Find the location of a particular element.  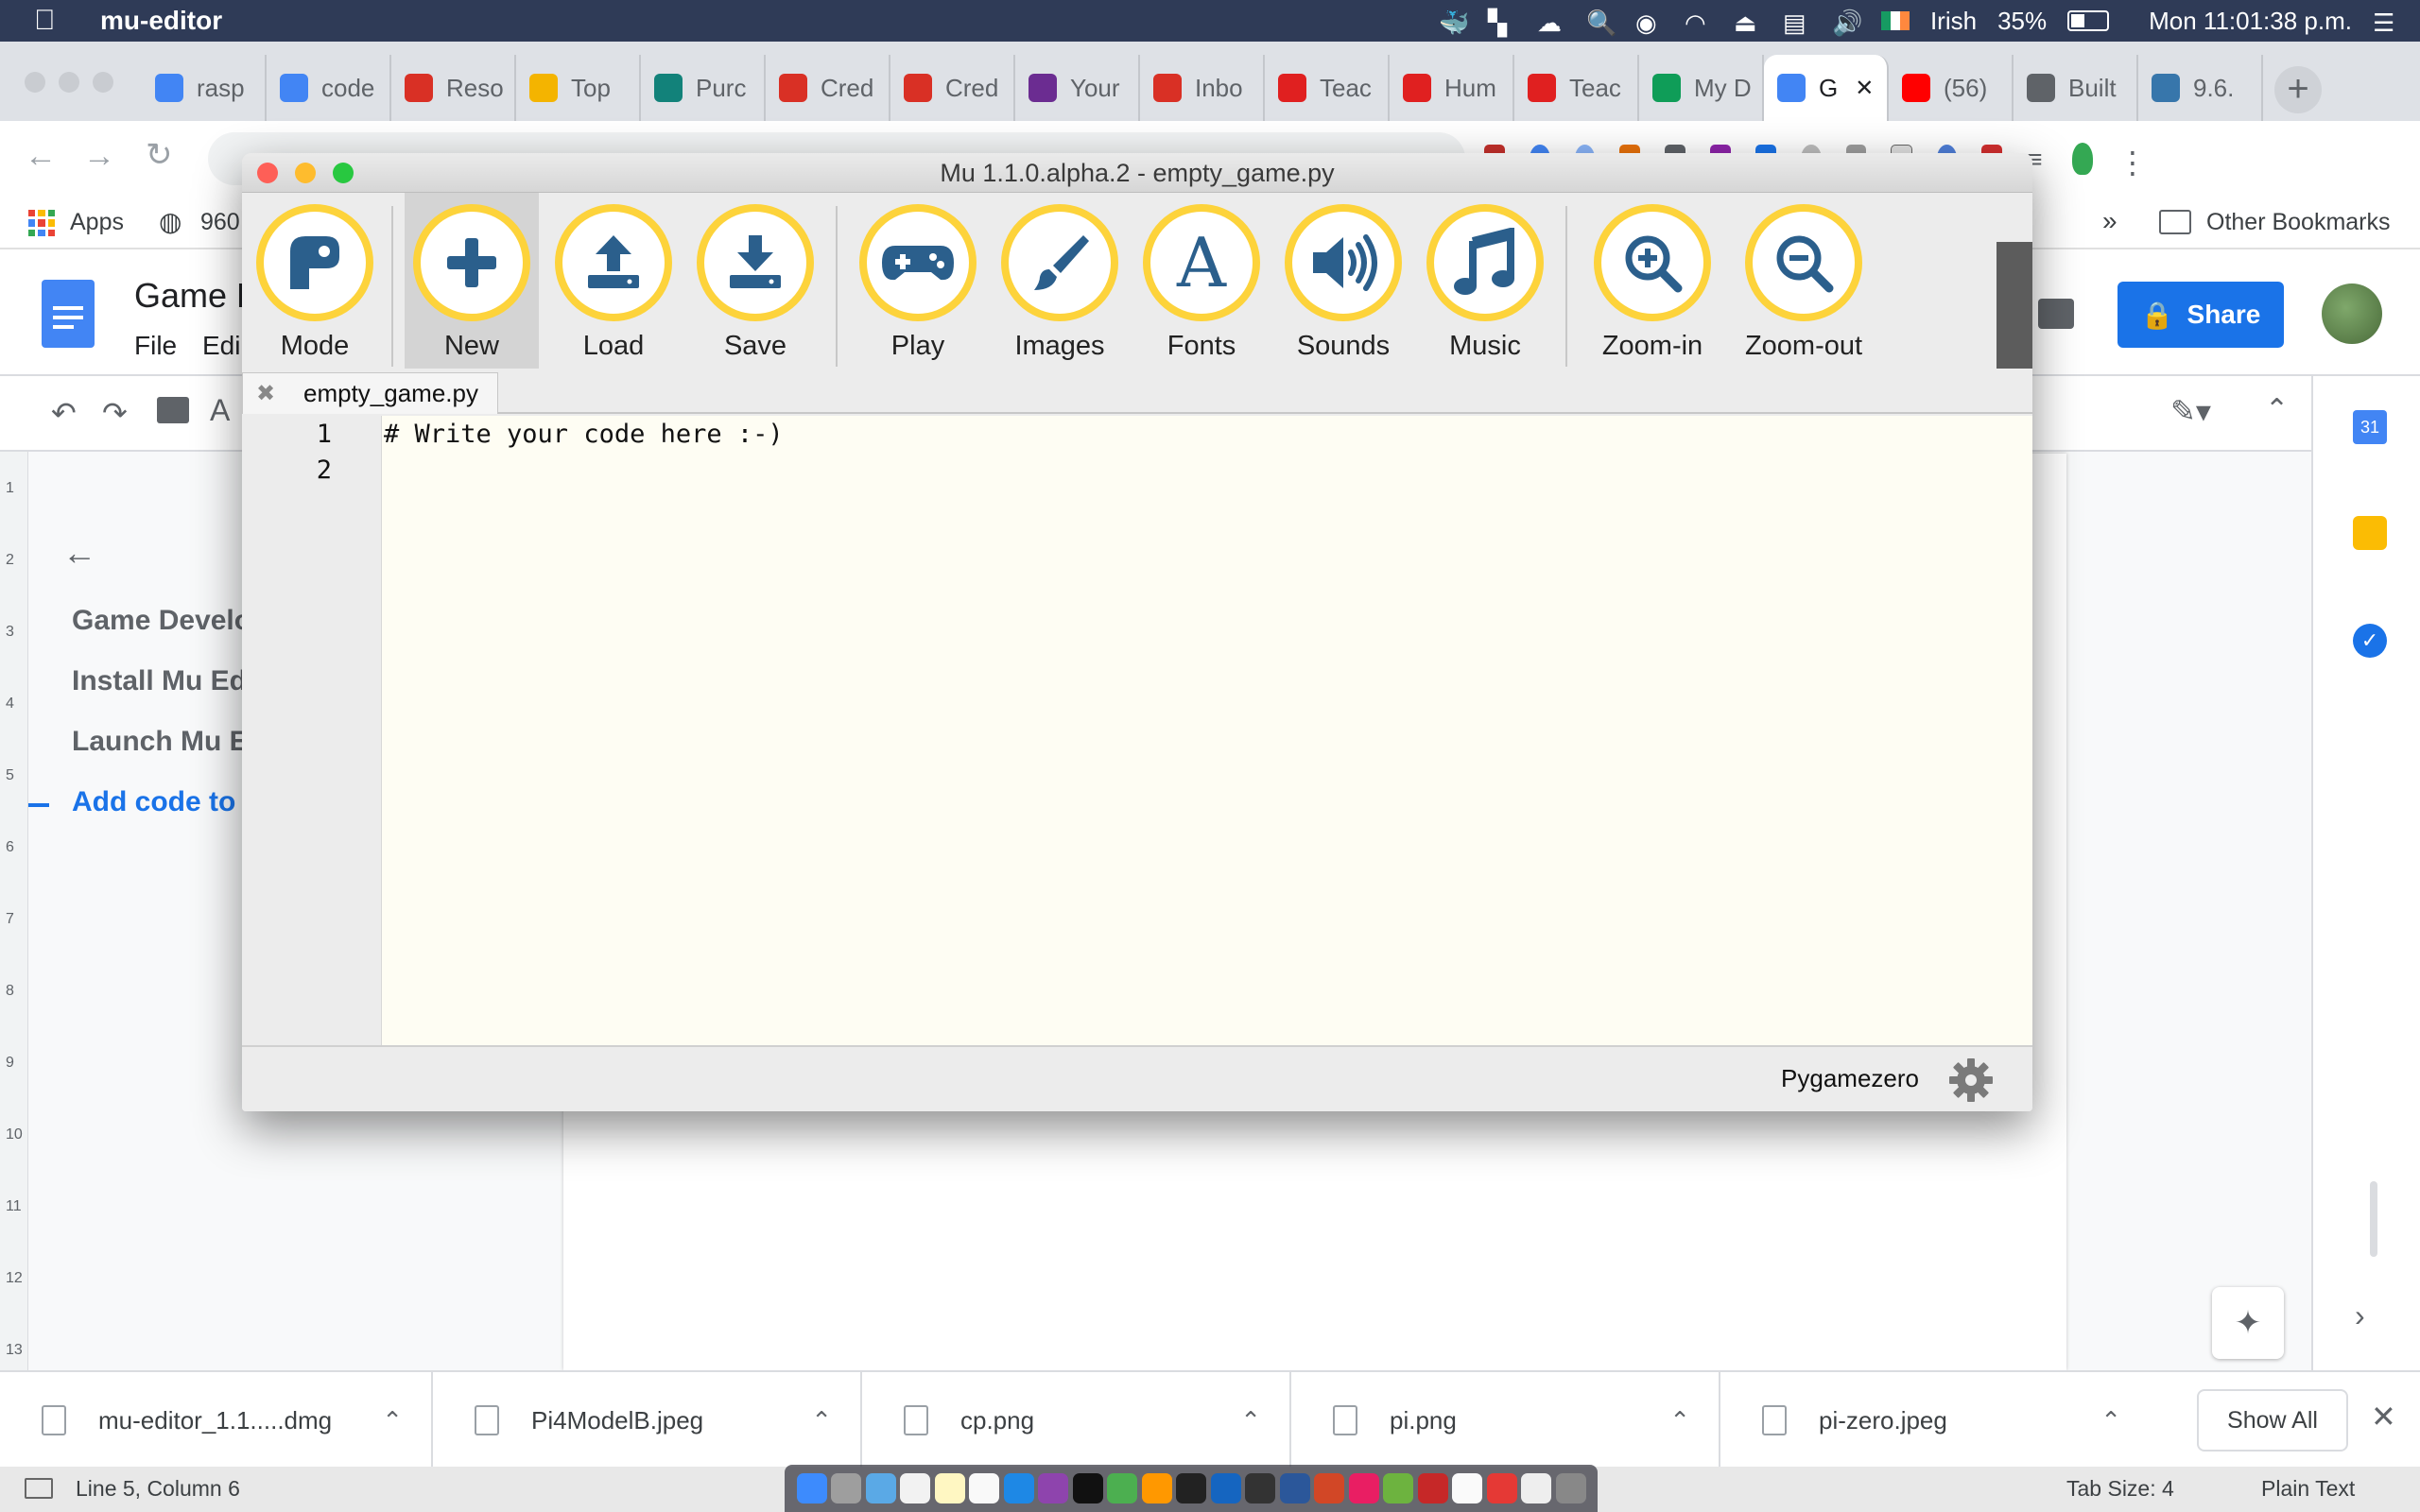

docs-menu-edit: Edi is located at coordinates (221, 346).